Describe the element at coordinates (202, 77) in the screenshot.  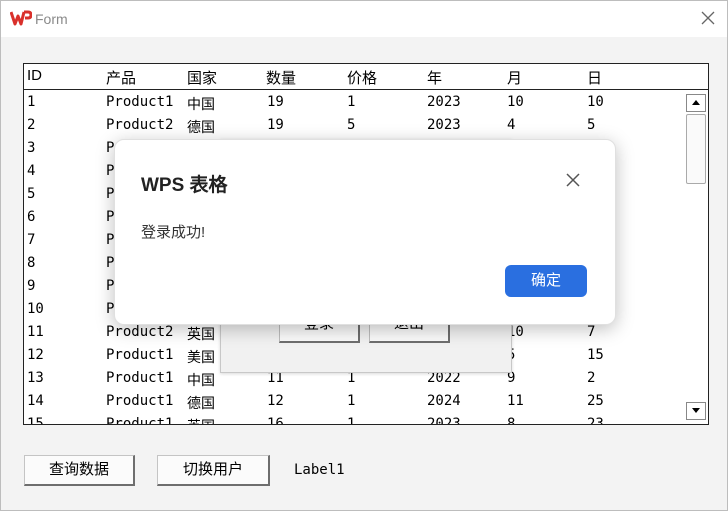
I see `column-header-country: 国家` at that location.